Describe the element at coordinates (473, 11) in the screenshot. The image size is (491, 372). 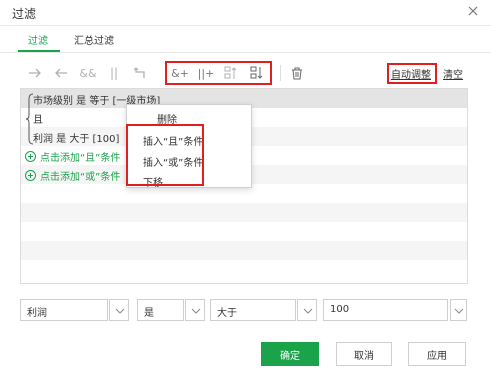
I see `close-icon` at that location.